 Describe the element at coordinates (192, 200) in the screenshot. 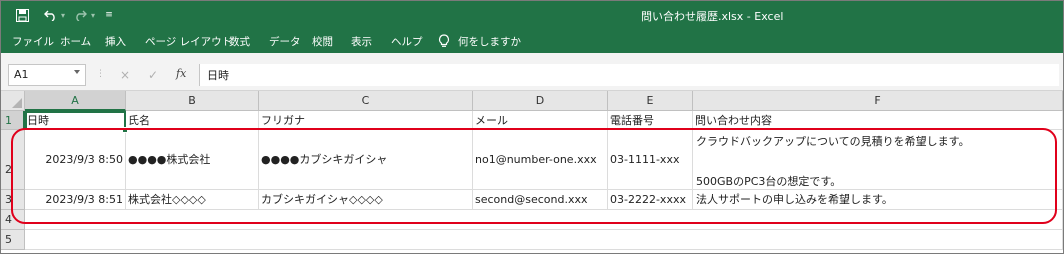

I see `cell-b3: 株式会社◇◇◇◇` at that location.